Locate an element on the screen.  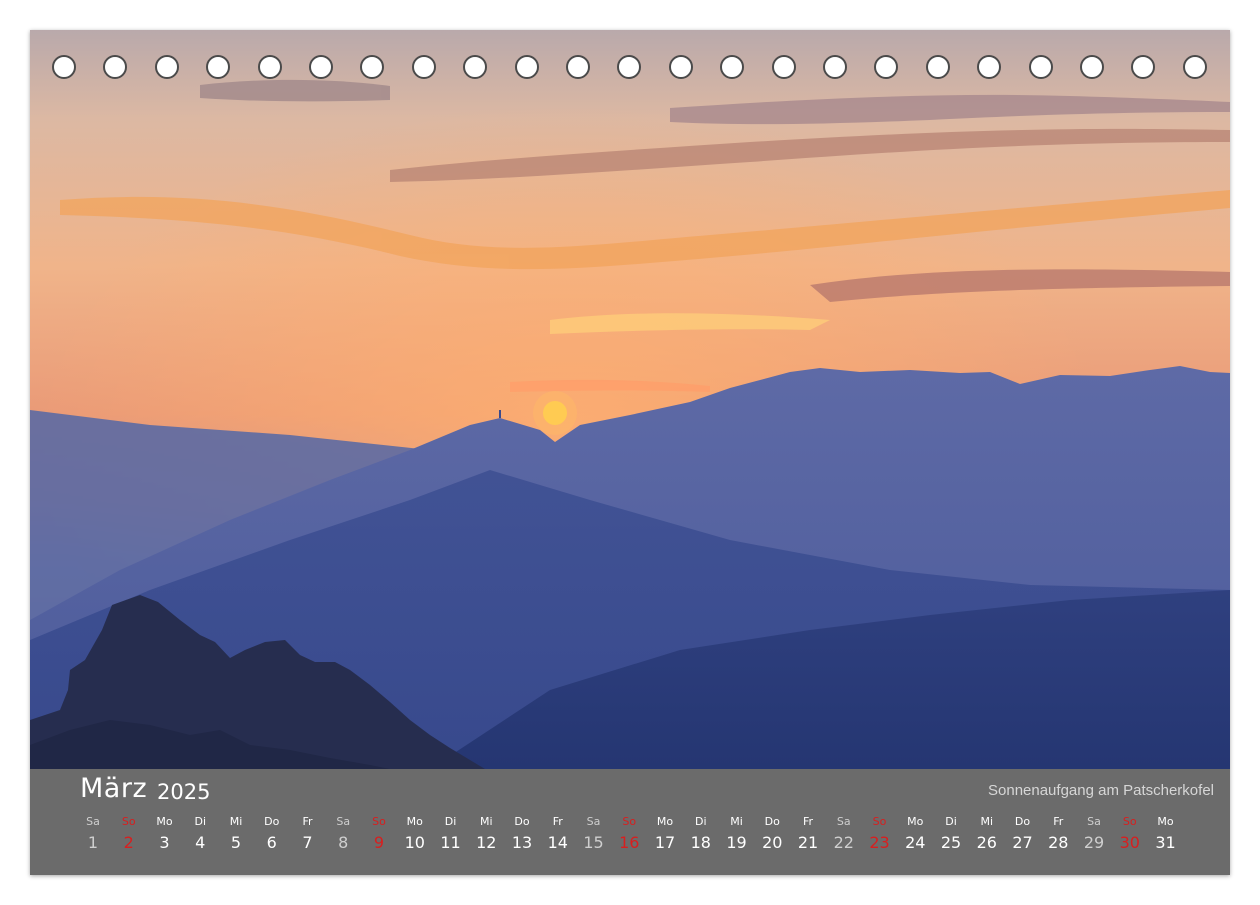
calendar-day: Di 25 is located at coordinates (951, 835).